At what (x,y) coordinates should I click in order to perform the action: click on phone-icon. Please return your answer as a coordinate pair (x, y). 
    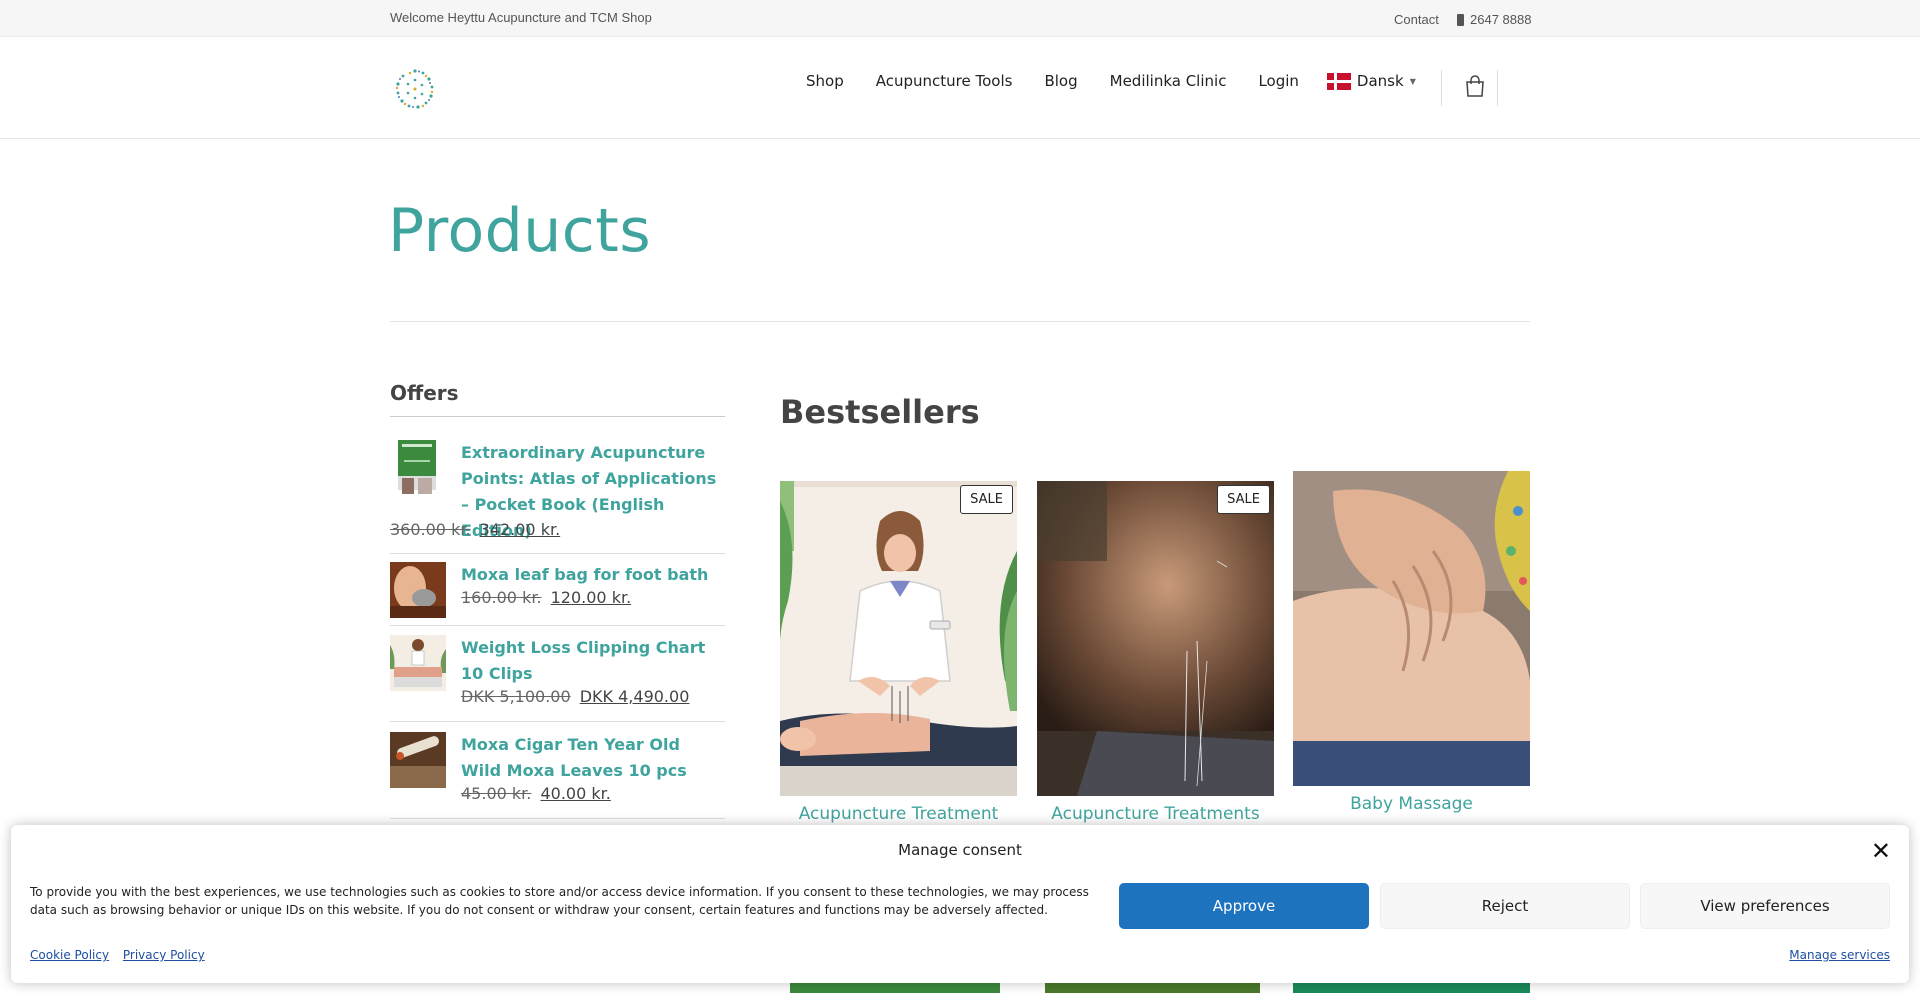
    Looking at the image, I should click on (1460, 19).